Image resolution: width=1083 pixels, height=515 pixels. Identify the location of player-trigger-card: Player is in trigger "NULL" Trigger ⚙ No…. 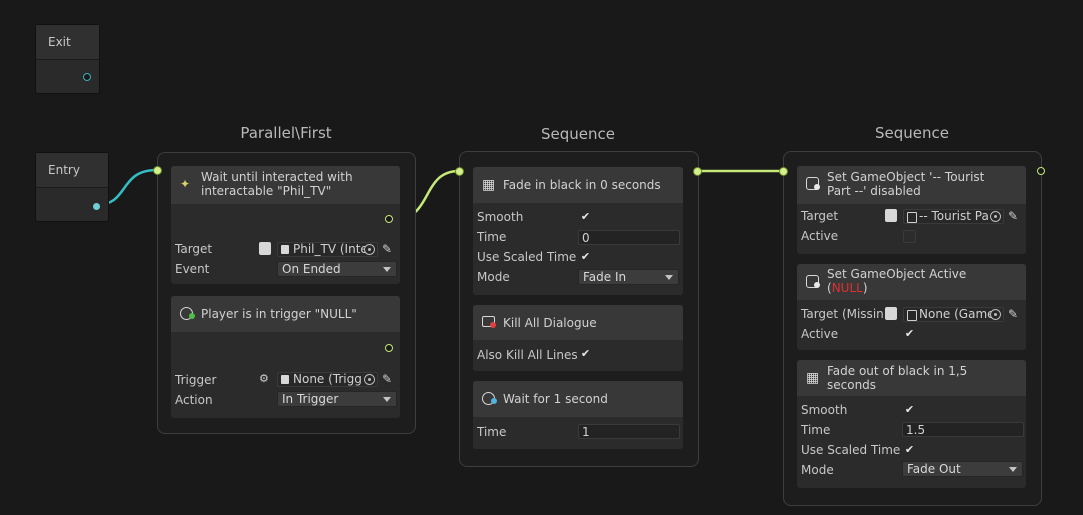
(285, 357).